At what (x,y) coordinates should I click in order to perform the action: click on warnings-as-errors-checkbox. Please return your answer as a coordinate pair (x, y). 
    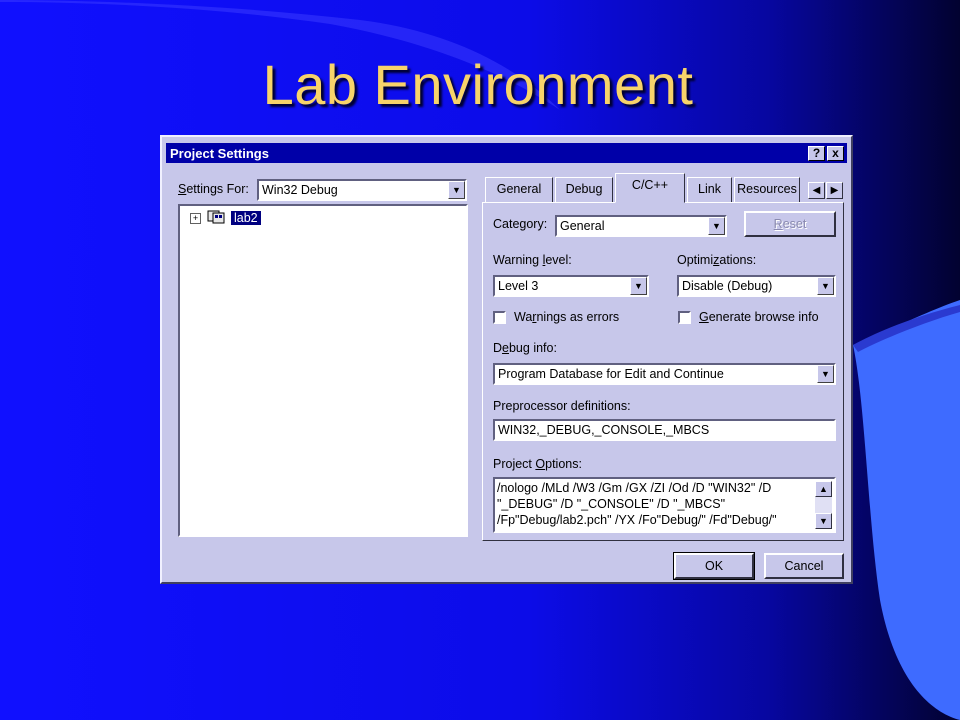
    Looking at the image, I should click on (499, 317).